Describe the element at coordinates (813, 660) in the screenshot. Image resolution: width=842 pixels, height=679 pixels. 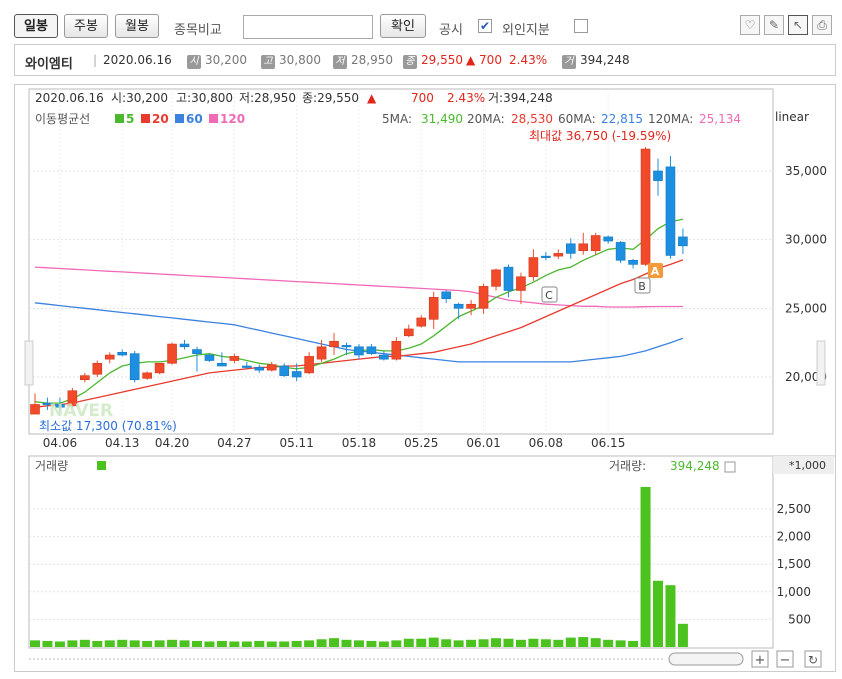
I see `refresh-glyph: ↻` at that location.